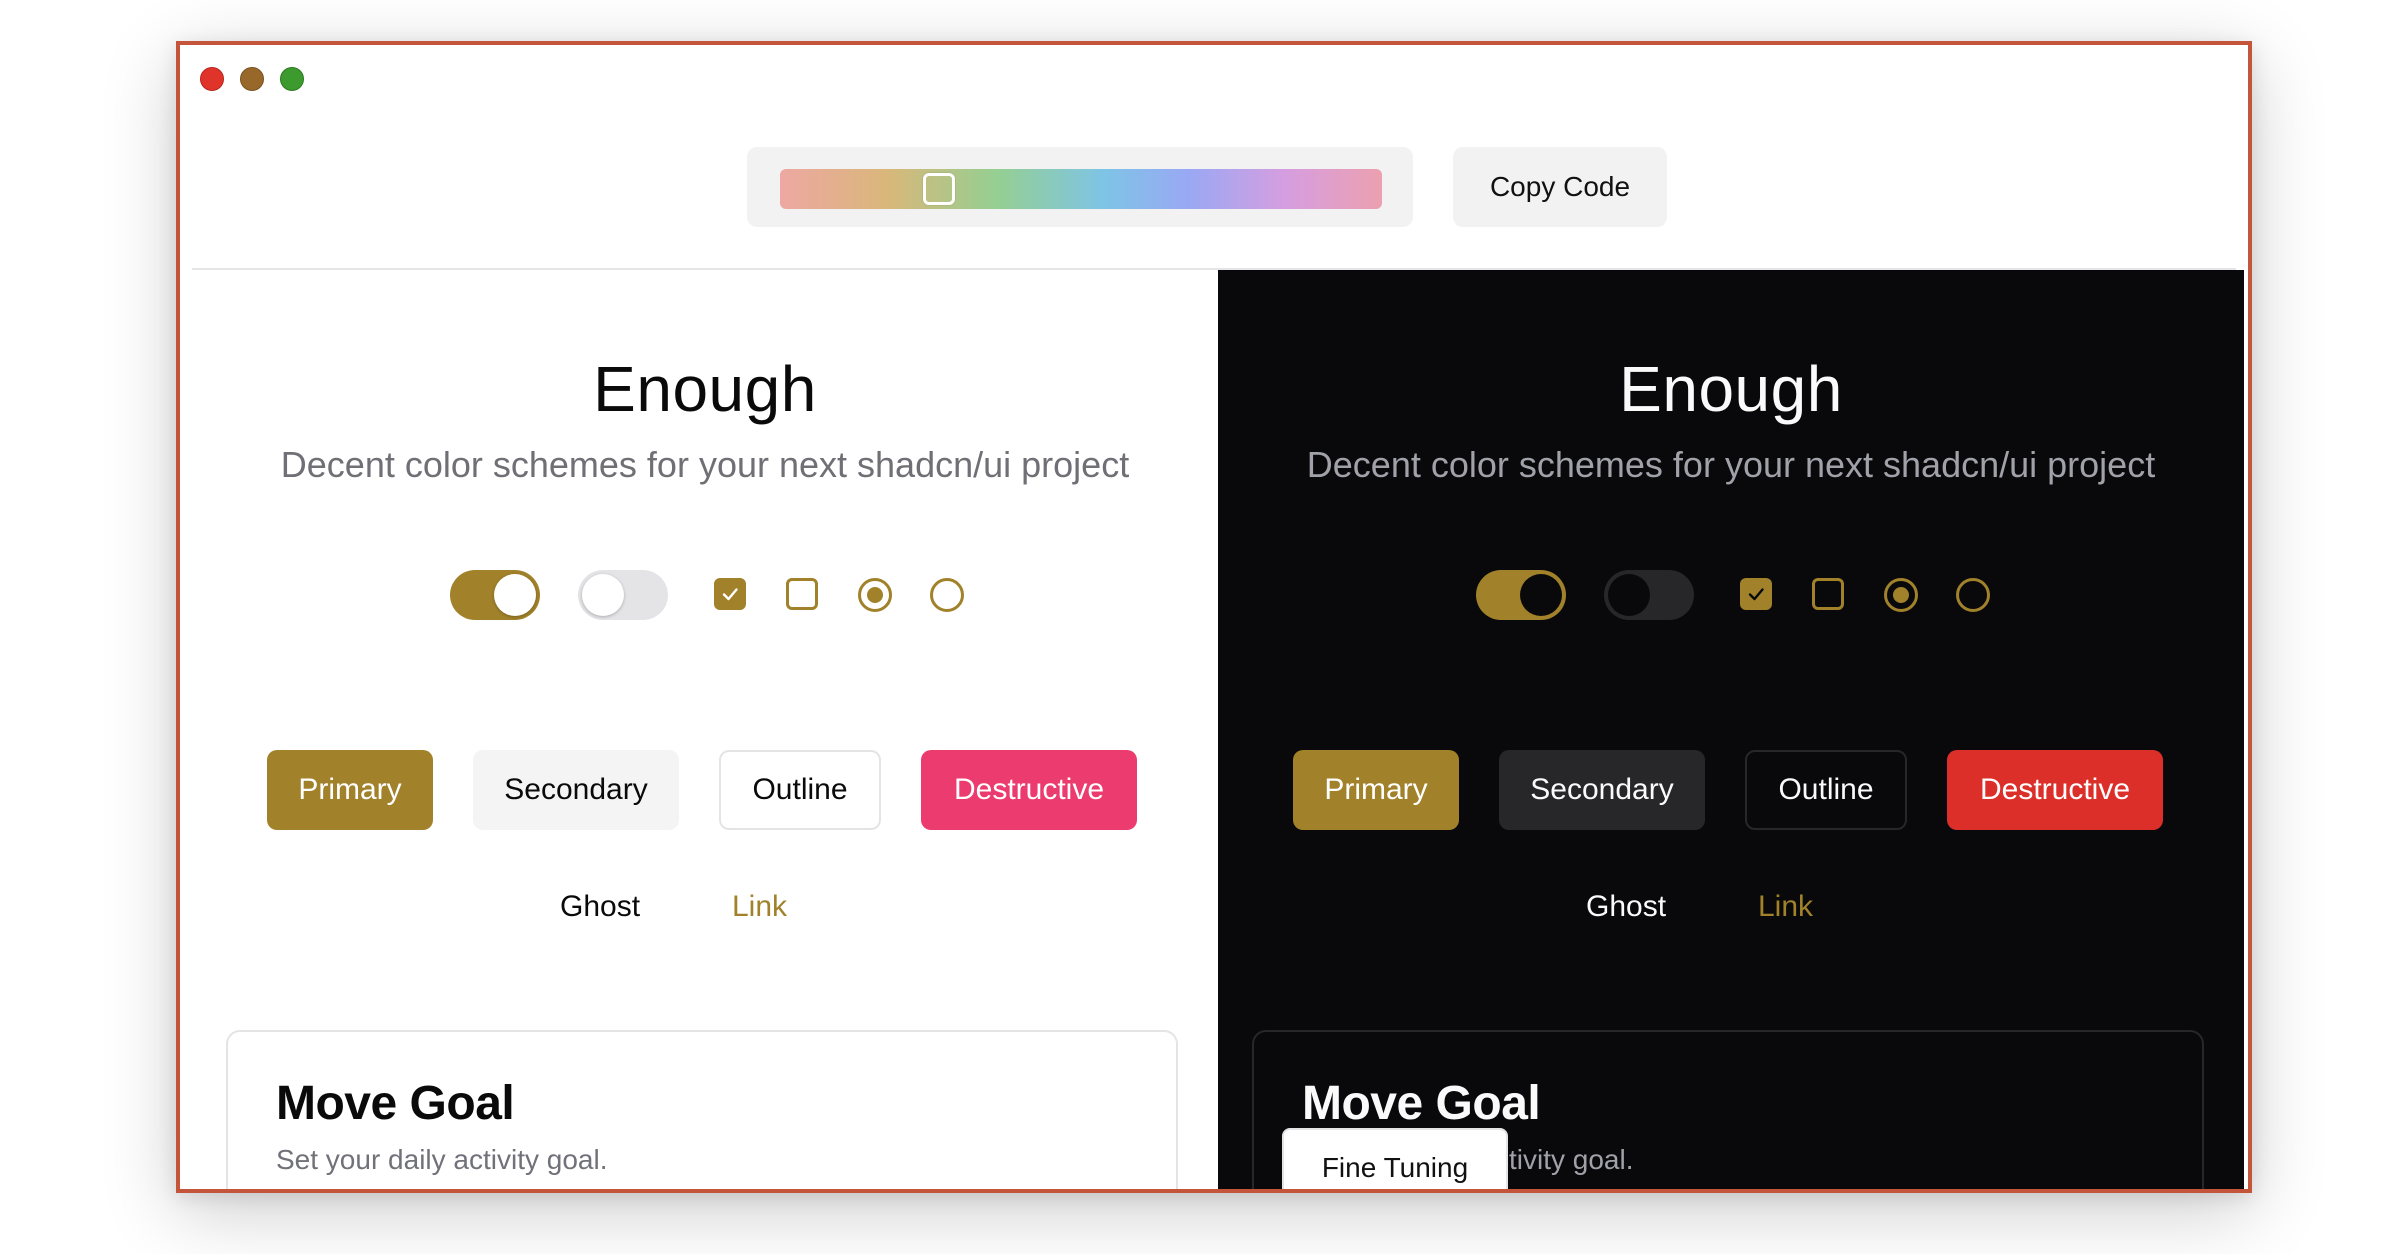  Describe the element at coordinates (1560, 187) in the screenshot. I see `copy-code-button: Copy Code` at that location.